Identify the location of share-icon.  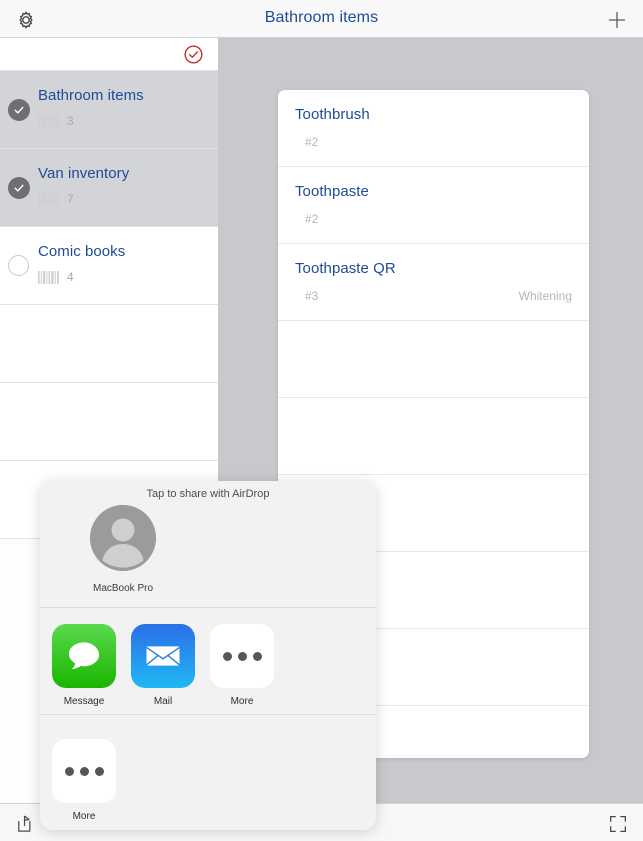
(25, 823).